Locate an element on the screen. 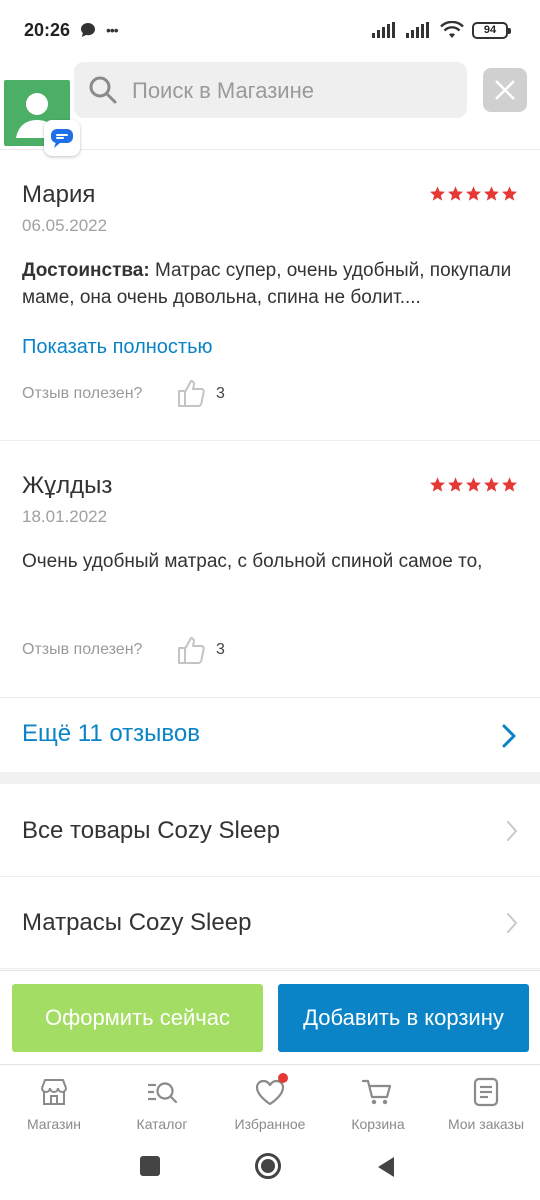 The height and width of the screenshot is (1200, 540). more-reviews-link: Ещё 11 отзывов is located at coordinates (270, 735).